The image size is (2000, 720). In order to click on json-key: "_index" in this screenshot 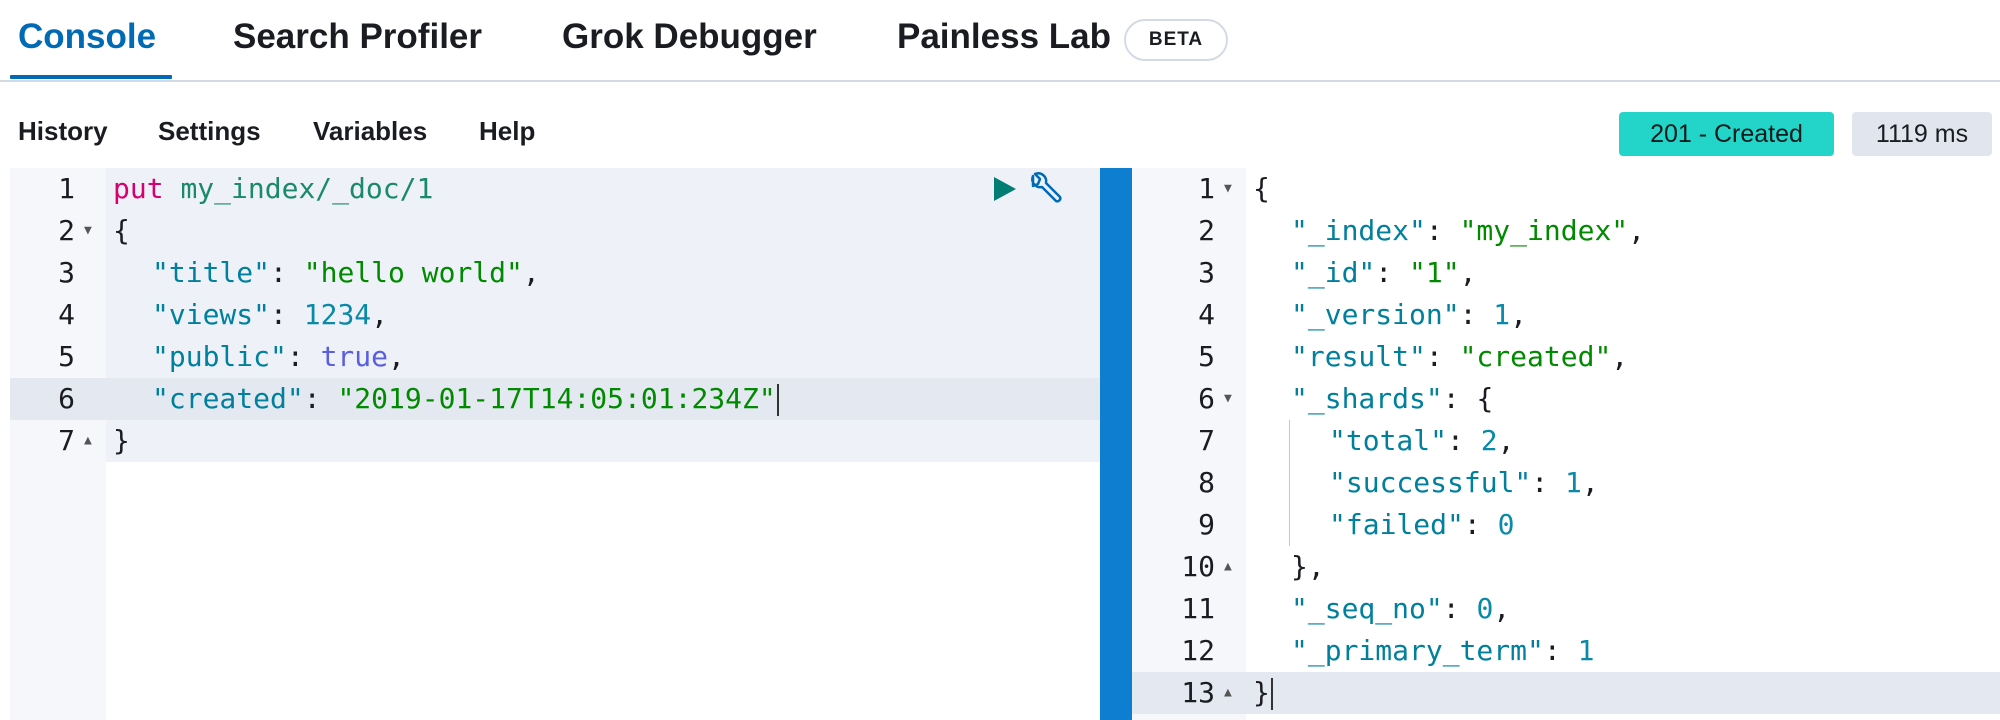, I will do `click(1358, 230)`.